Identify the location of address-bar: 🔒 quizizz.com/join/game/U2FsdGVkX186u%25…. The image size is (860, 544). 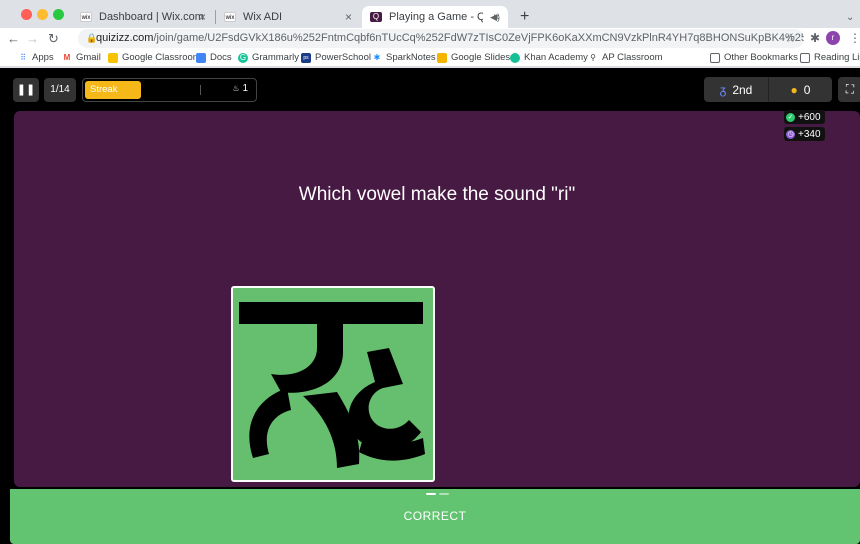
(441, 38).